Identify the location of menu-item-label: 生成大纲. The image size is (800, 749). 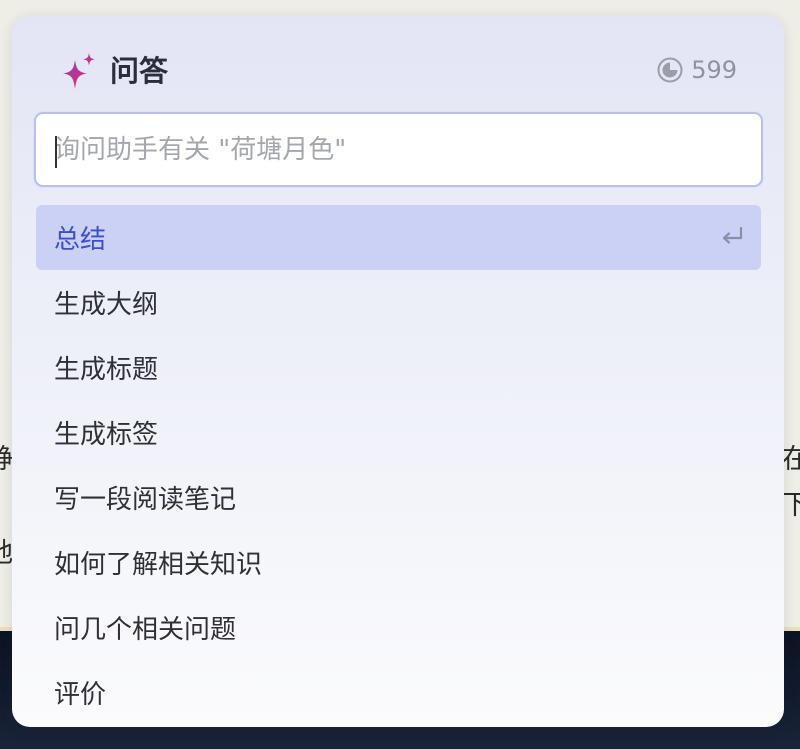
(106, 305).